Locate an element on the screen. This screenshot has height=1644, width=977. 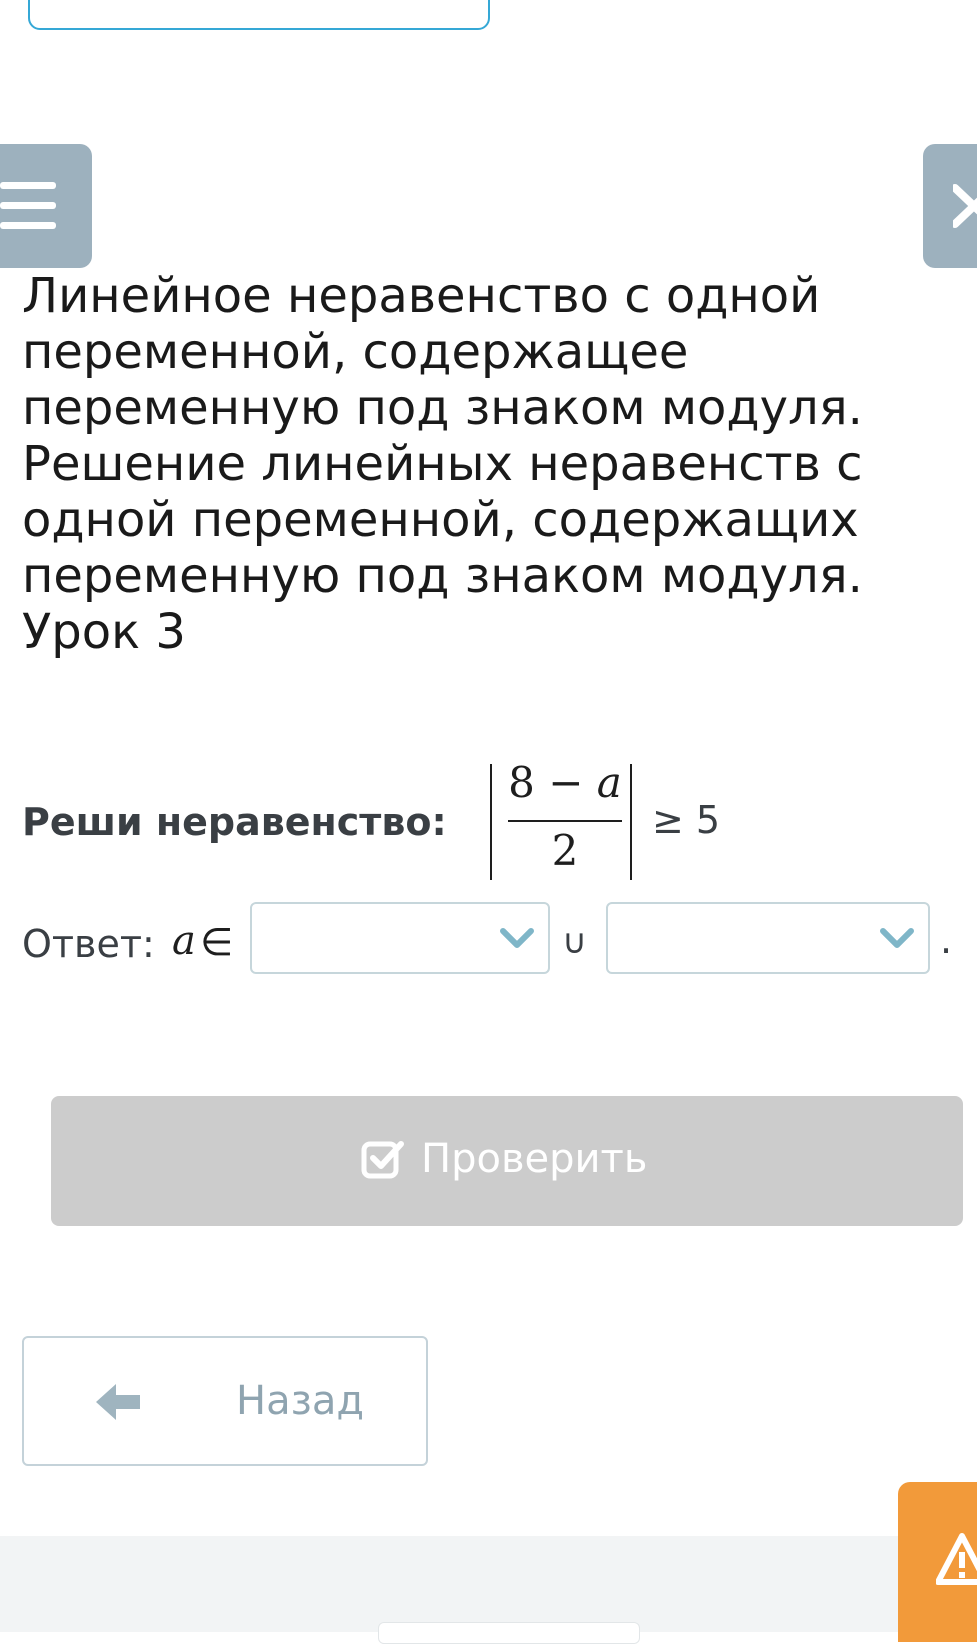
union-symbol: ∪ is located at coordinates (574, 942).